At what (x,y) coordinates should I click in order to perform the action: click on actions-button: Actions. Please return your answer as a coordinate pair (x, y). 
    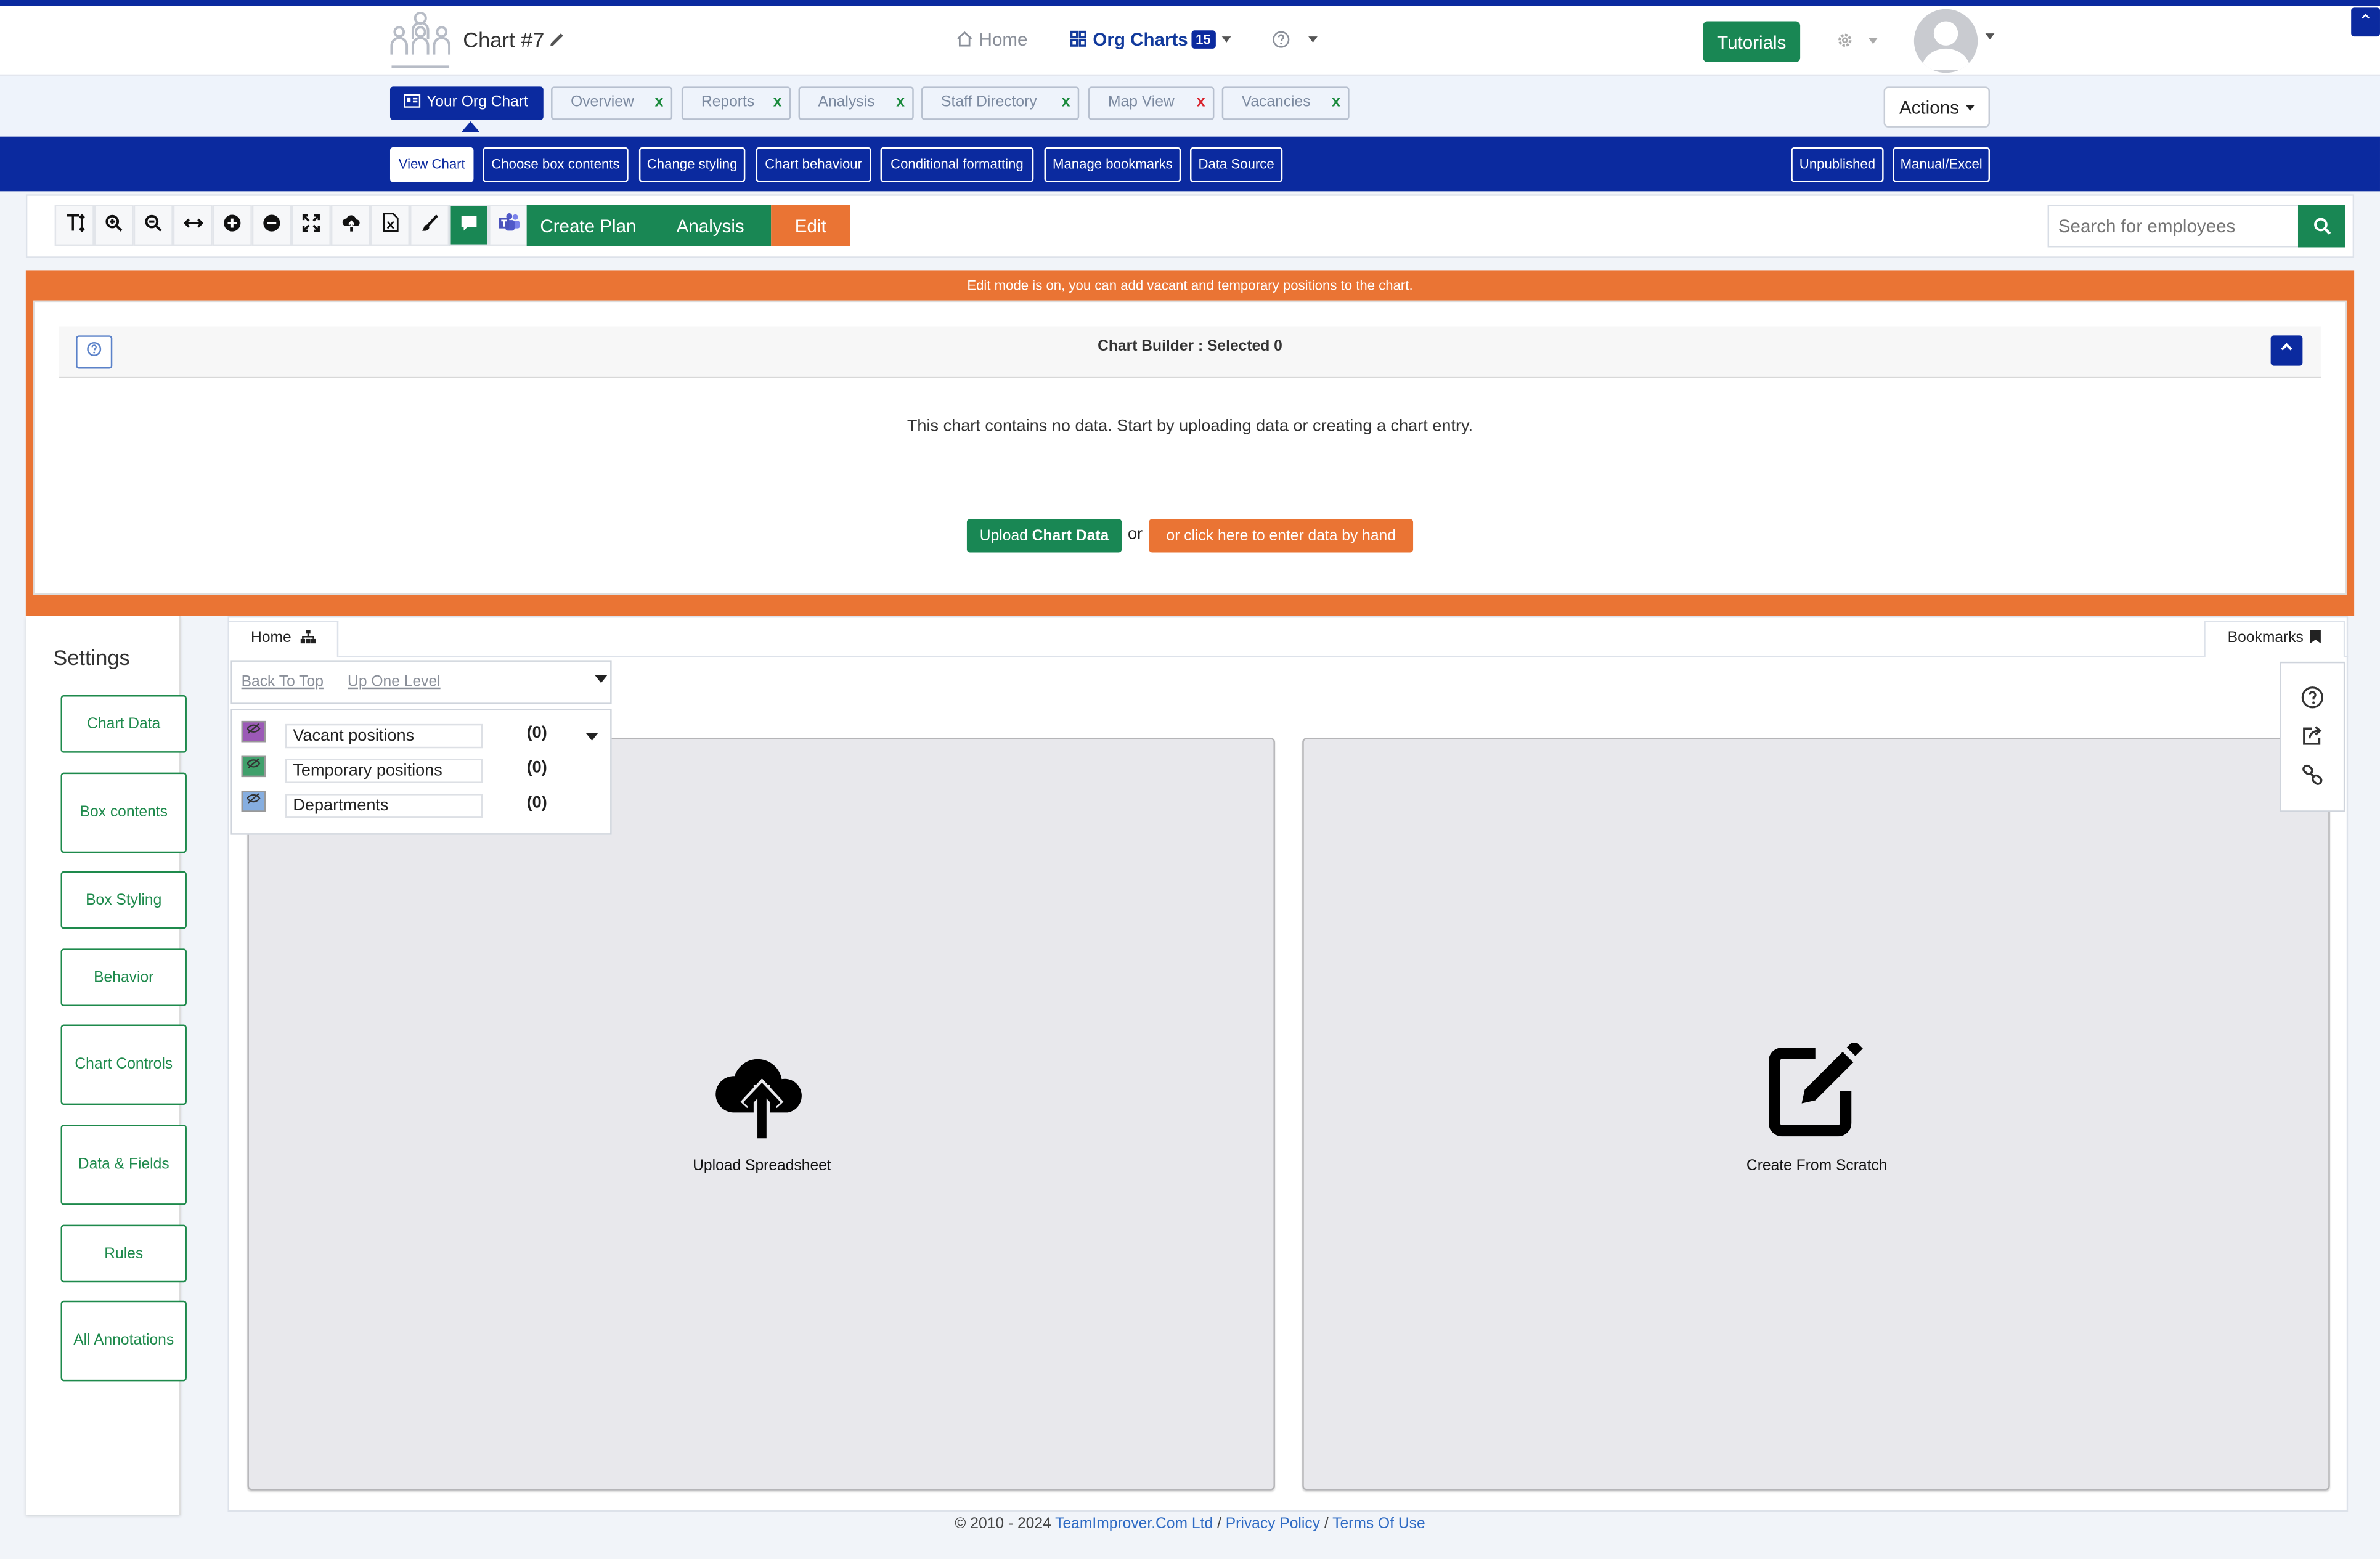
    Looking at the image, I should click on (1936, 107).